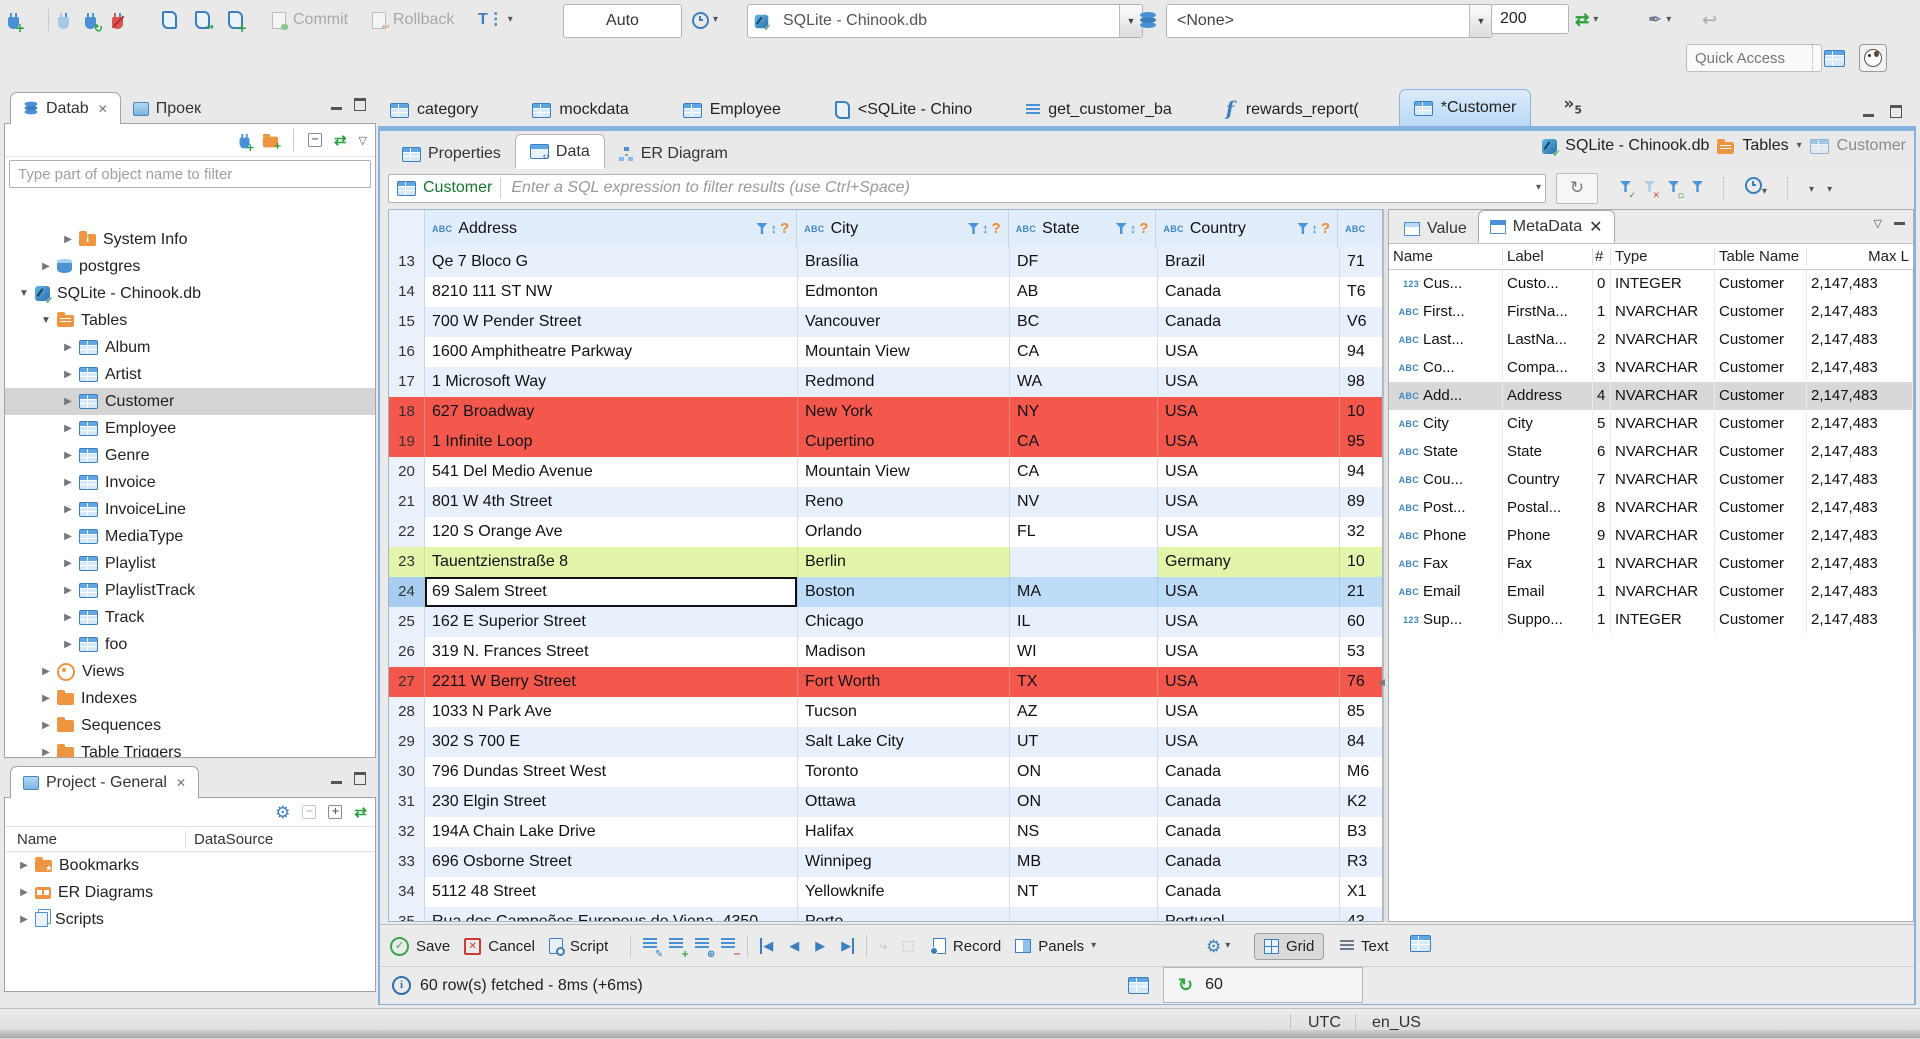 Image resolution: width=1920 pixels, height=1039 pixels. I want to click on remove-filter-icon: ✕, so click(1652, 190).